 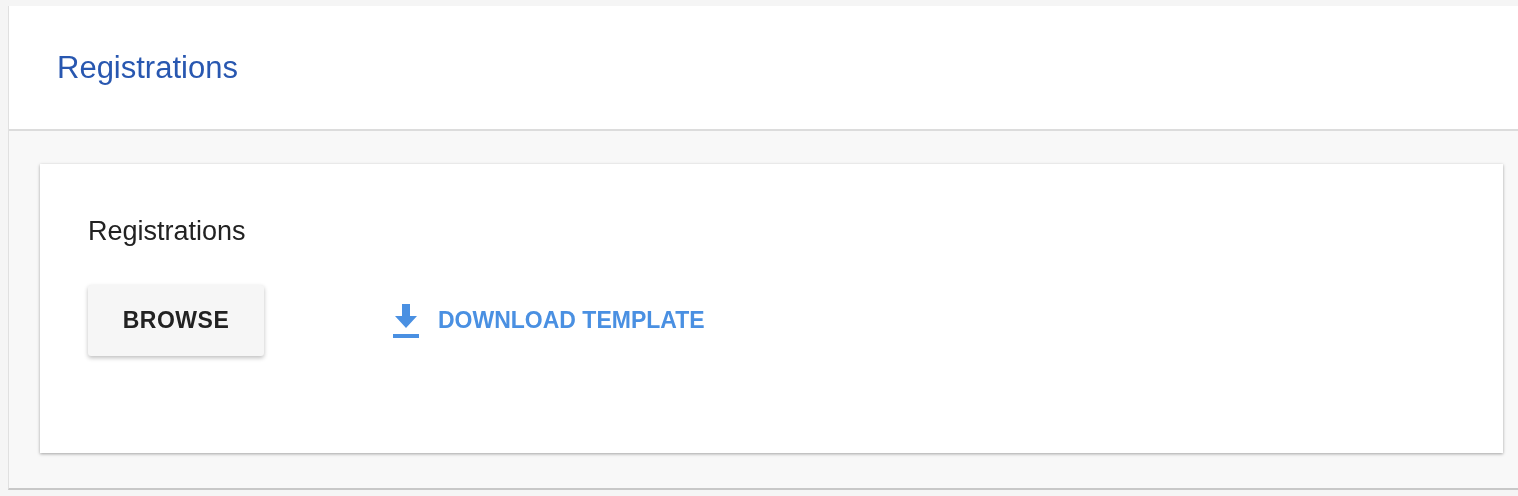 I want to click on page-title: Registrations, so click(x=147, y=67).